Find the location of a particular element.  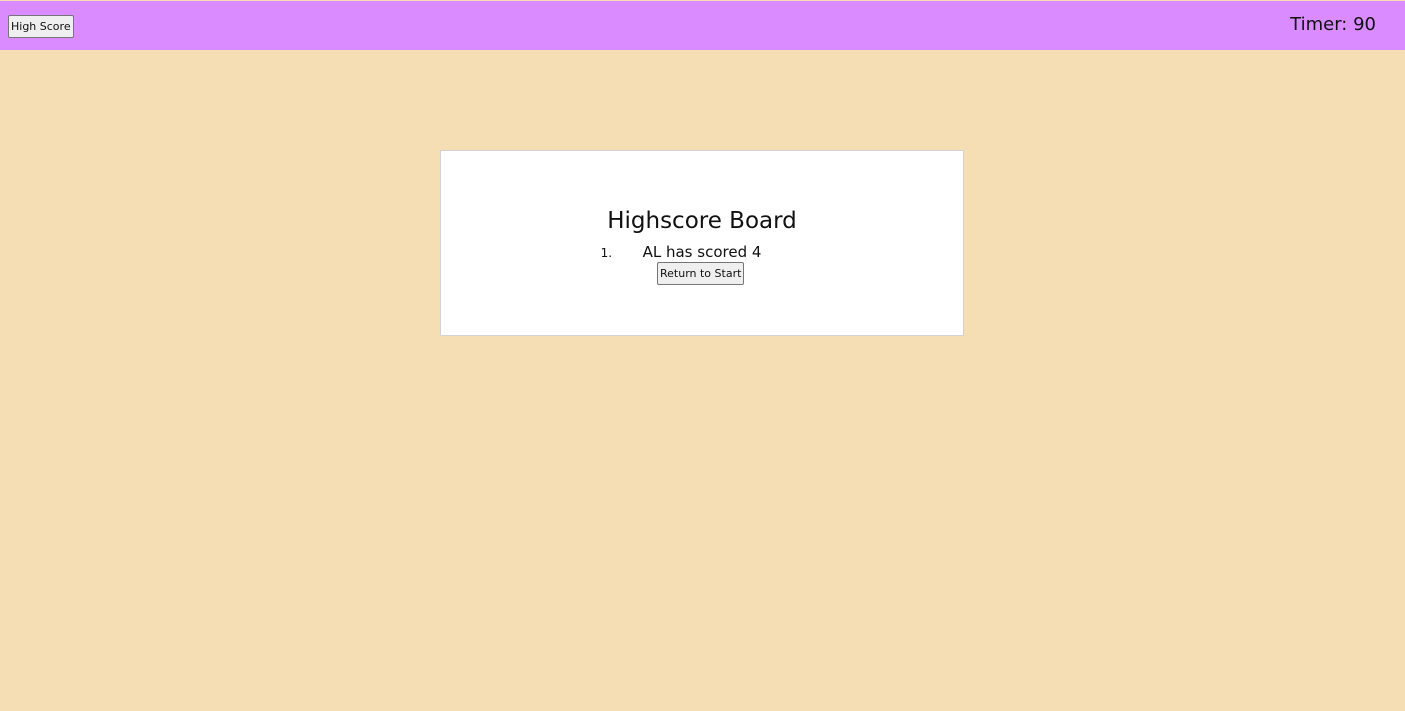

timer-display: Timer: 90 is located at coordinates (1333, 24).